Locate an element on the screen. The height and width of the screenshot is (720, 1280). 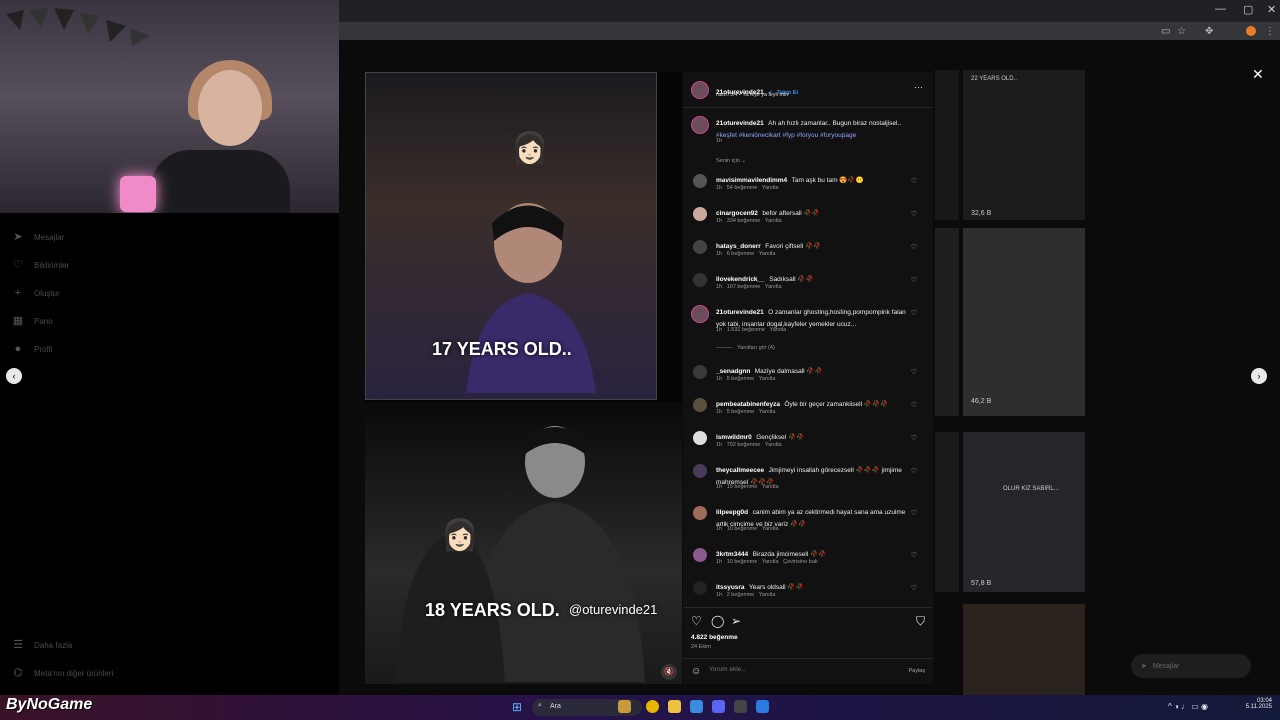
comment-user: 3krtm3444 is located at coordinates (732, 554).